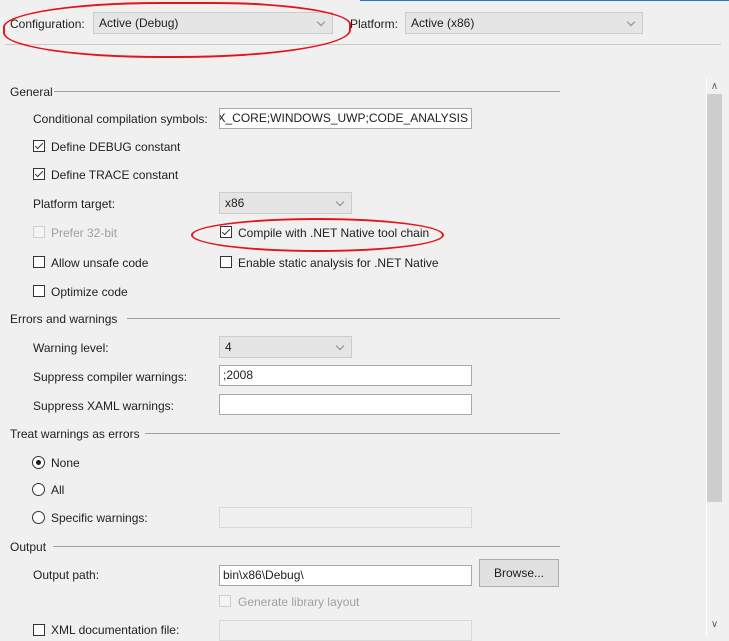 Image resolution: width=729 pixels, height=641 pixels. What do you see at coordinates (225, 601) in the screenshot?
I see `generate-library-layout-checkbox` at bounding box center [225, 601].